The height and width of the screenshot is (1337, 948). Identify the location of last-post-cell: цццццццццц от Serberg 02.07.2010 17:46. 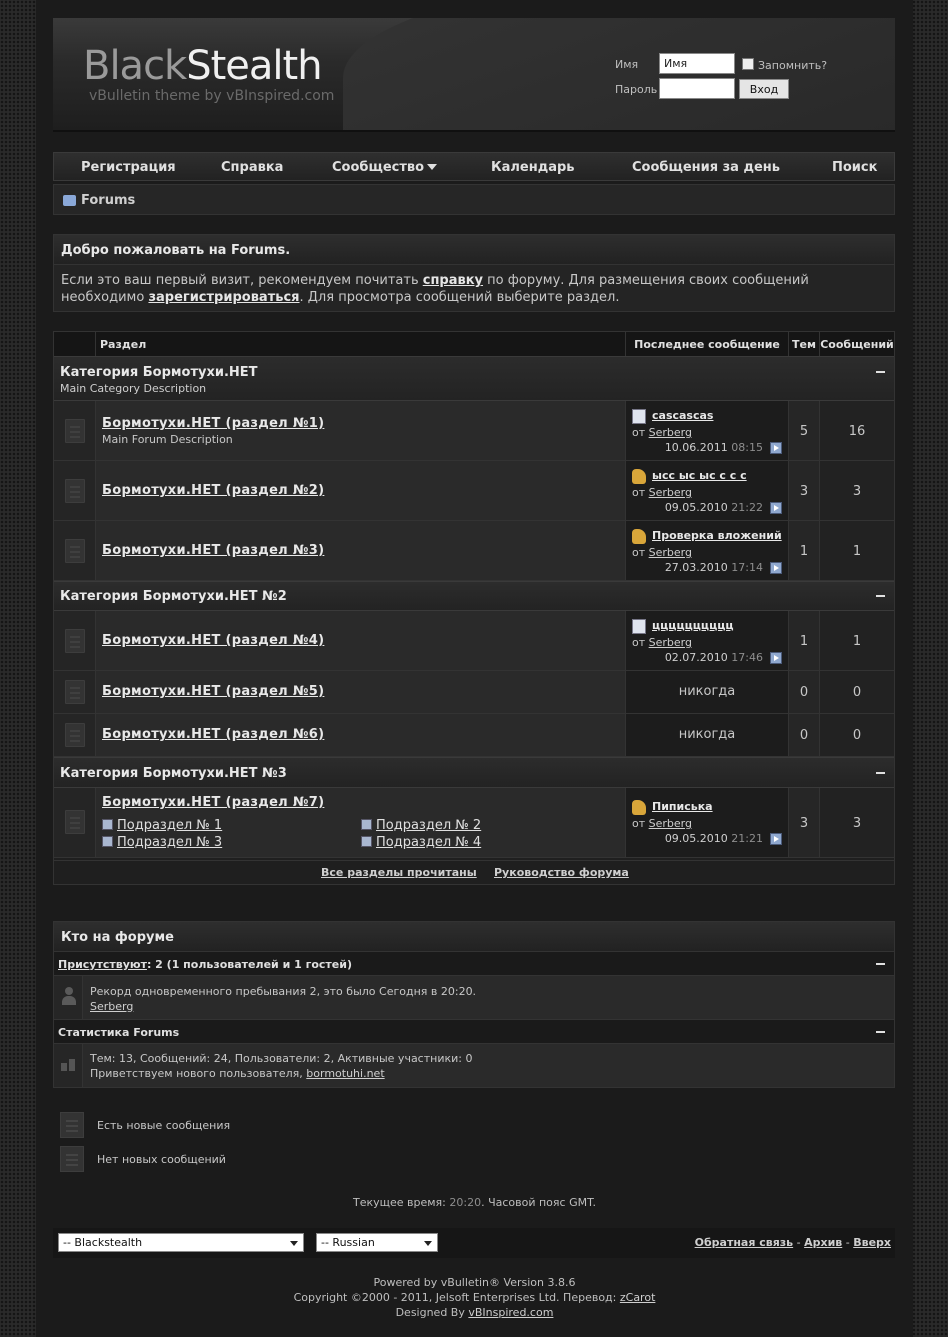
(707, 640).